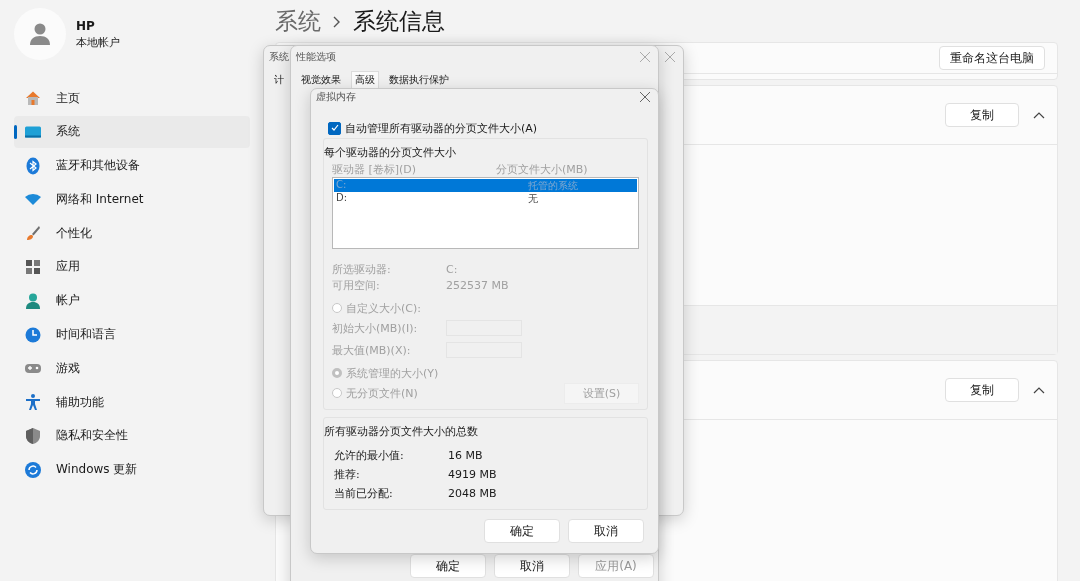  What do you see at coordinates (375, 169) in the screenshot?
I see `column-header: 驱动器 [卷标](D)` at bounding box center [375, 169].